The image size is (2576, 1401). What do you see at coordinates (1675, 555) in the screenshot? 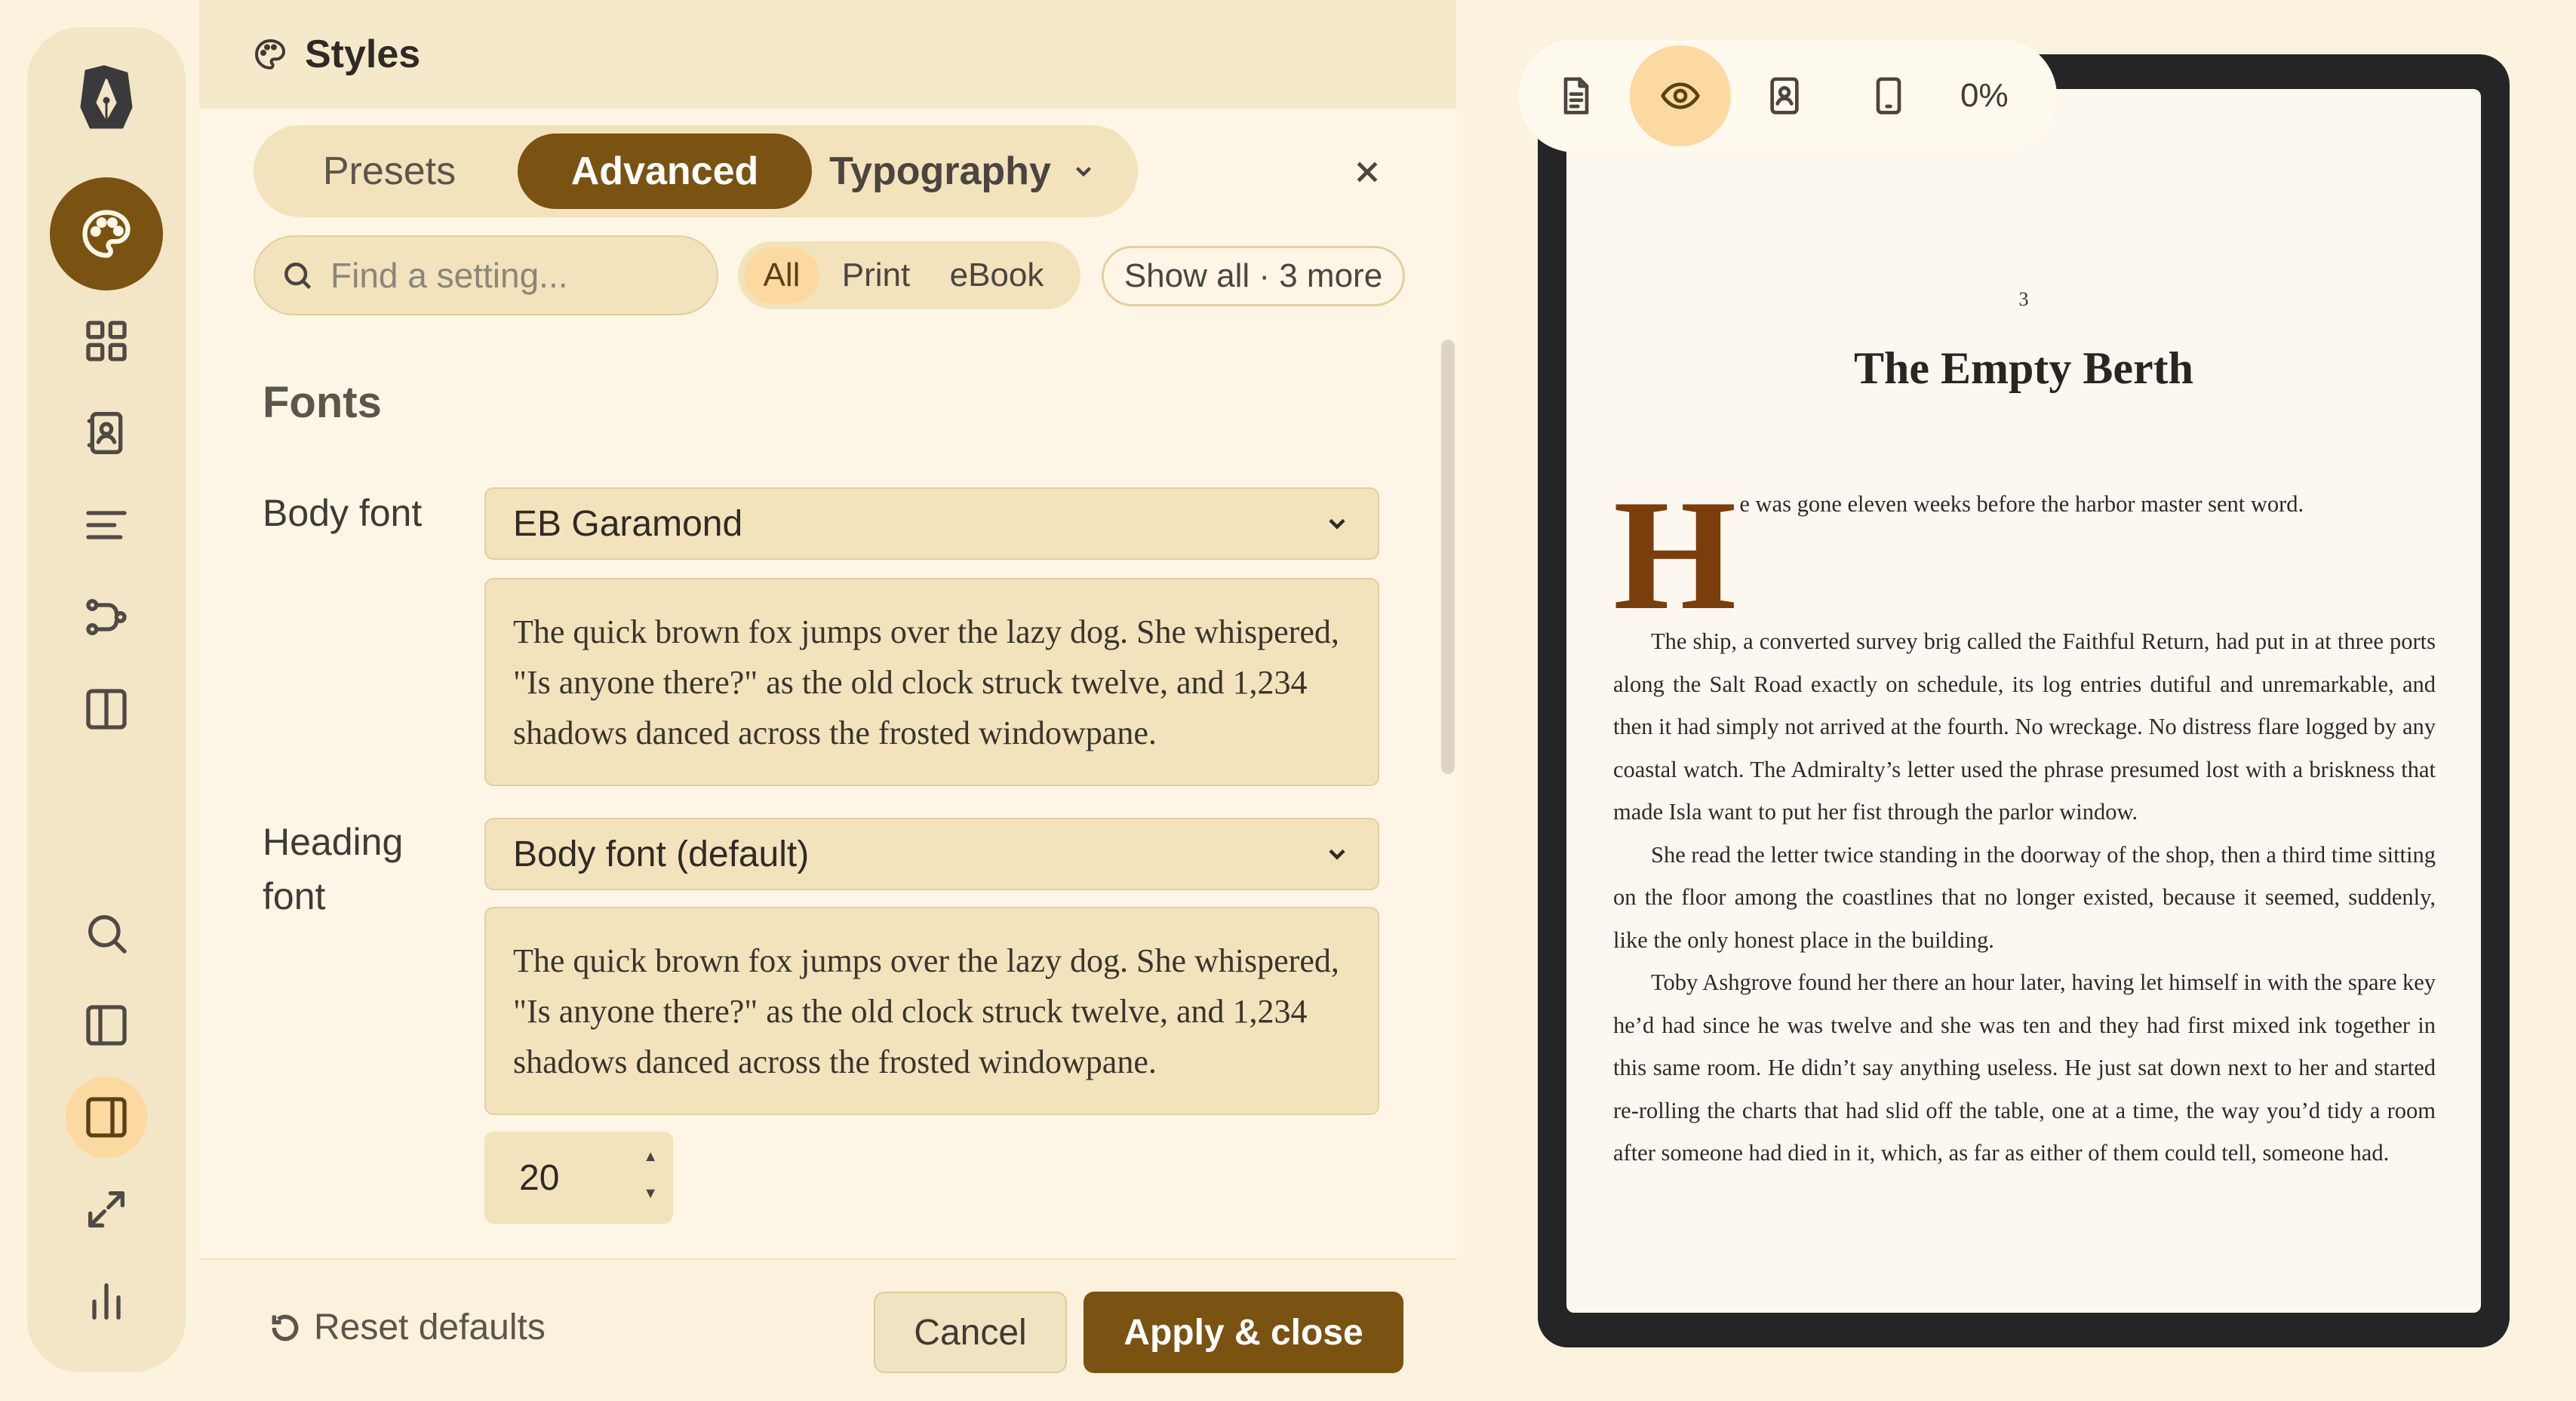
I see `drop-cap: H` at bounding box center [1675, 555].